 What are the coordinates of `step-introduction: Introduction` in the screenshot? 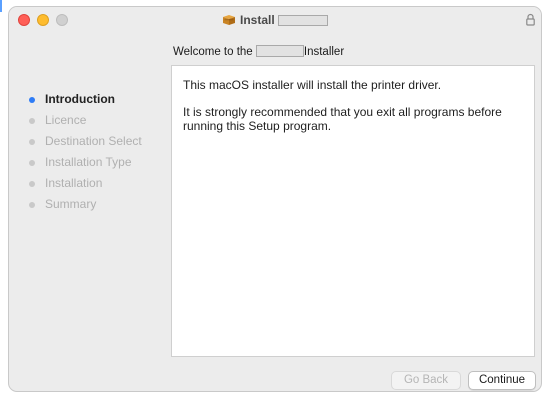 It's located at (85, 99).